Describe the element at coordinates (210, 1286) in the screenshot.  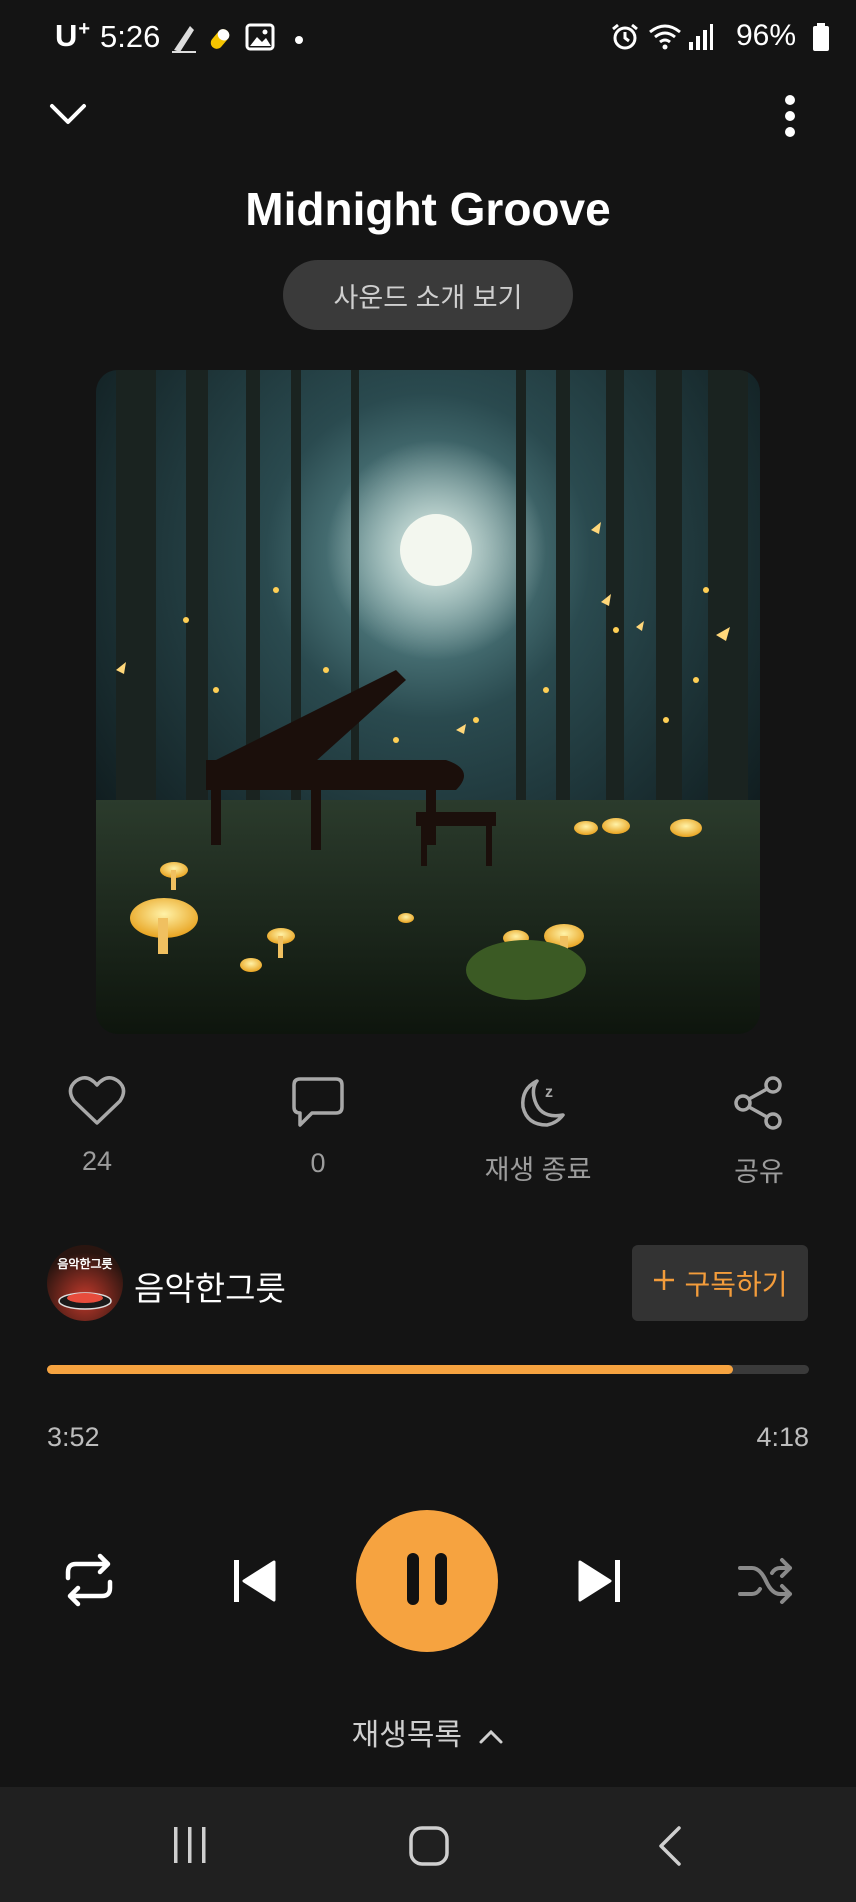
I see `channel-name: 음악한그릇` at that location.